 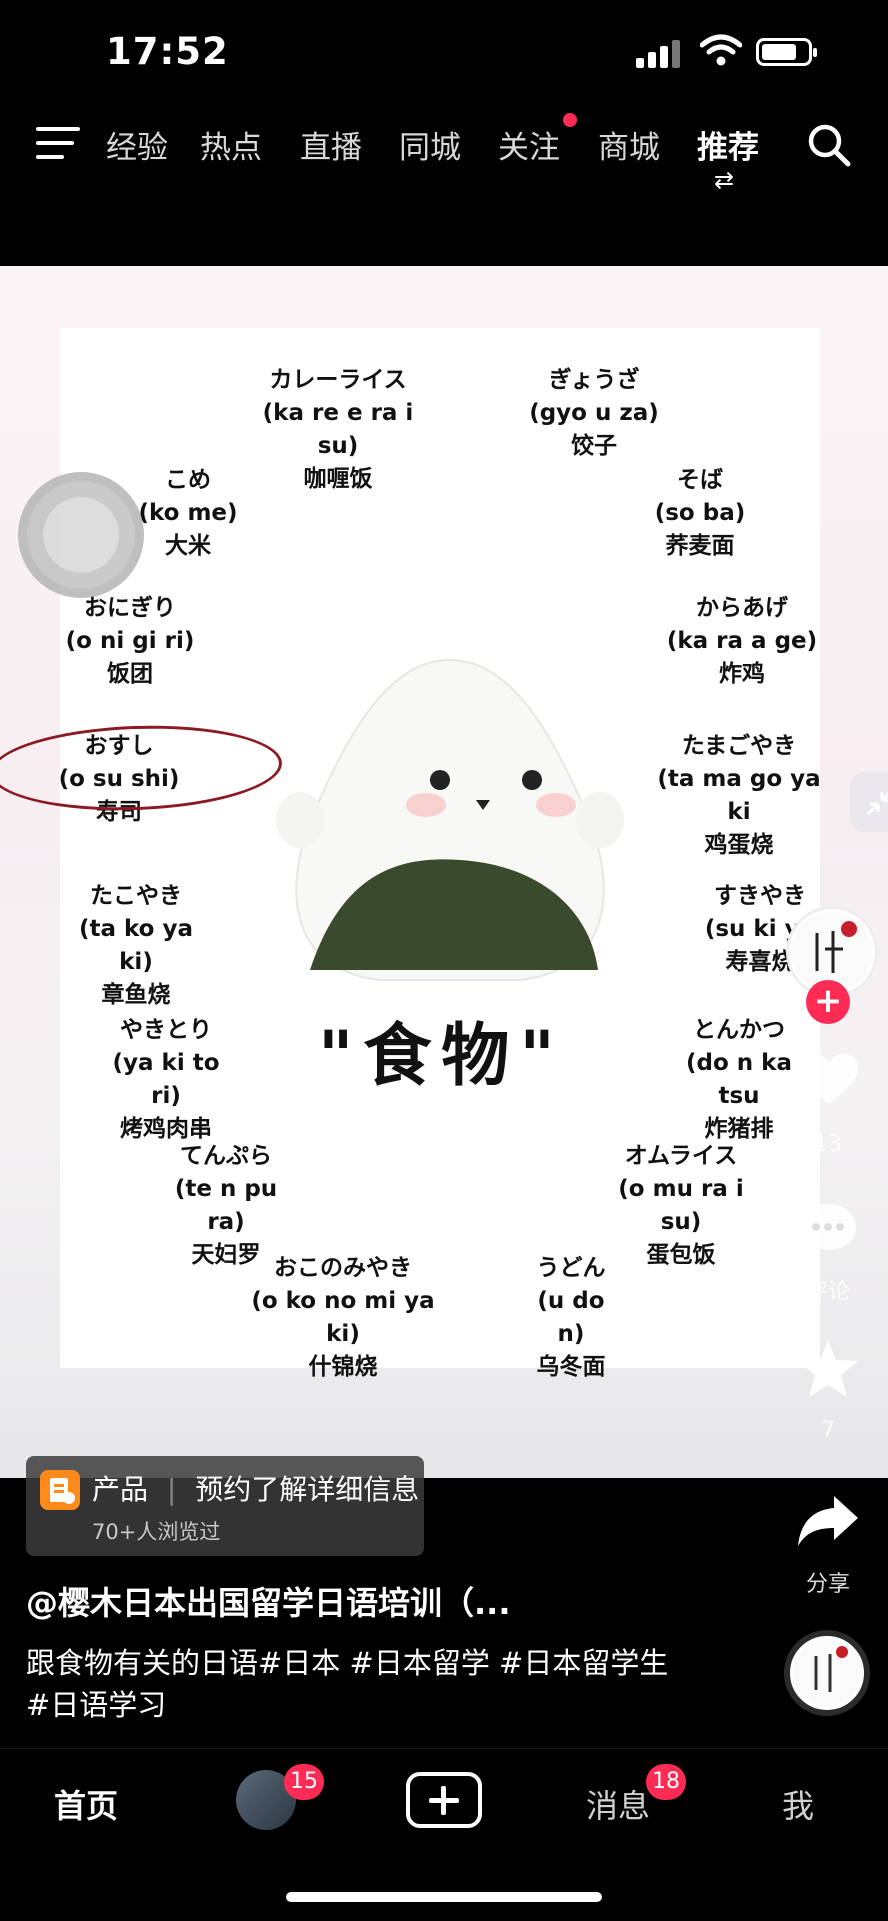 What do you see at coordinates (724, 180) in the screenshot?
I see `swap-icon: ⇄` at bounding box center [724, 180].